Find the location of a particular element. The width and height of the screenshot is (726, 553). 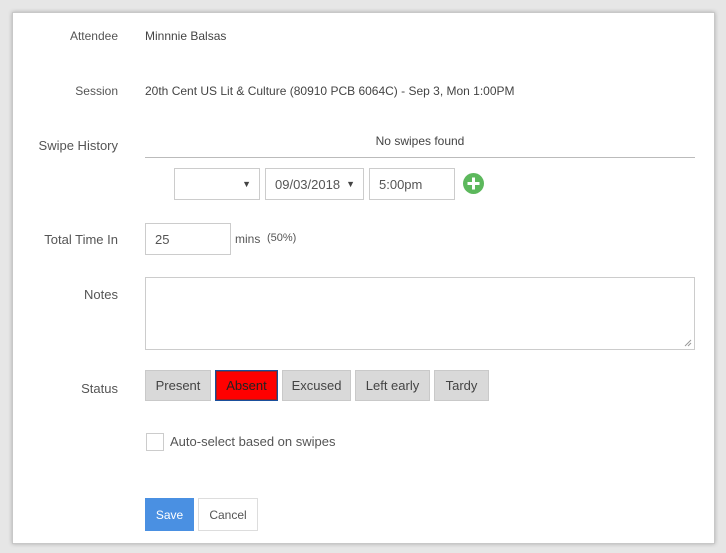

add-swipe-button is located at coordinates (473, 183).